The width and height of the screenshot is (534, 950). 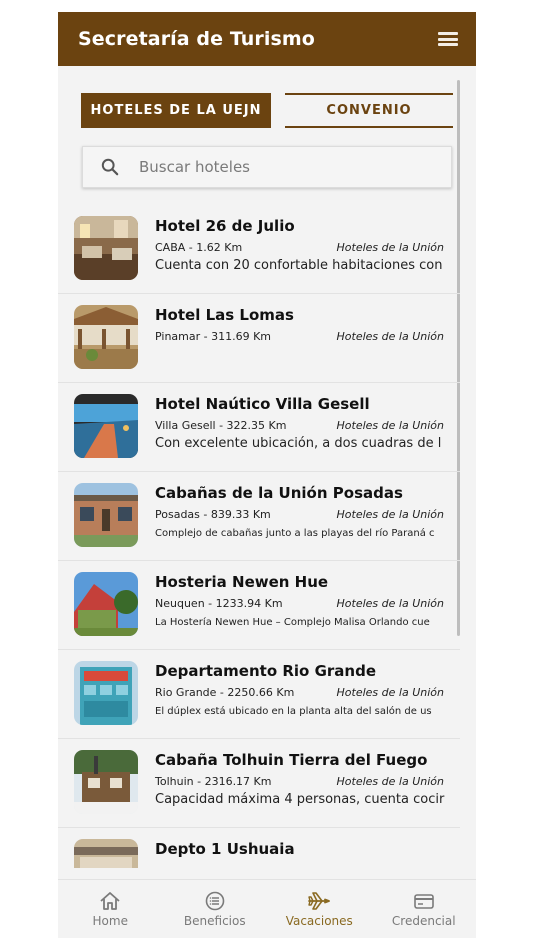 I want to click on list-item: Depto 1 Ushuaia, so click(x=259, y=848).